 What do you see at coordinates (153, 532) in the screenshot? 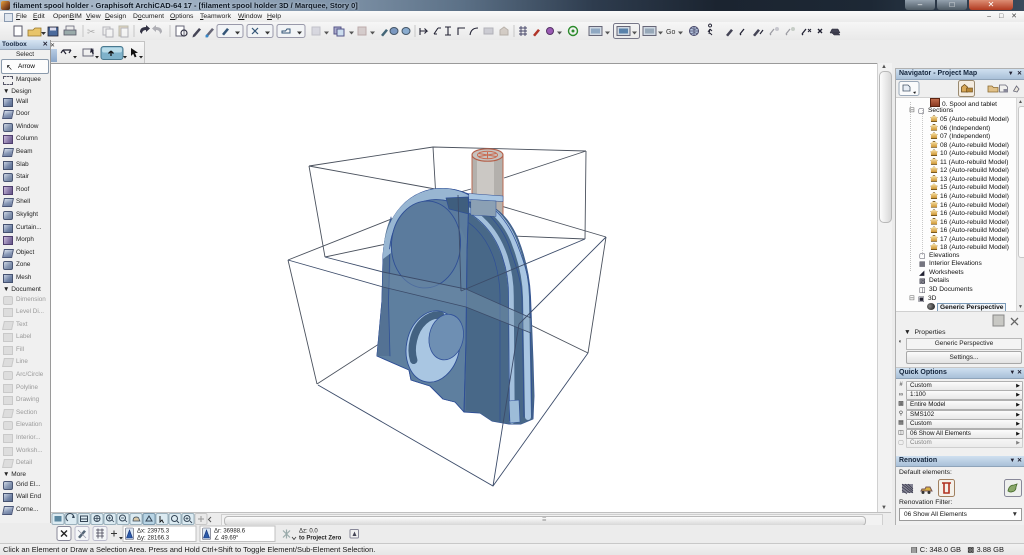
I see `svg-text: Δx: 23975.3` at bounding box center [153, 532].